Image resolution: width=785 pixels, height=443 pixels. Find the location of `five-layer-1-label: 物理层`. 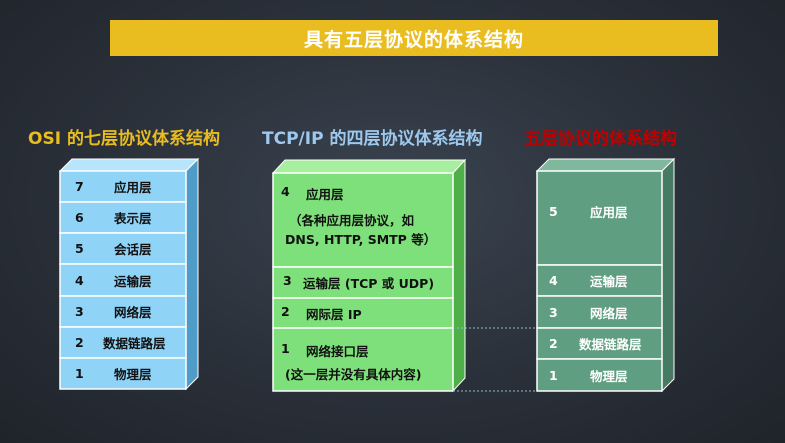

five-layer-1-label: 物理层 is located at coordinates (609, 376).